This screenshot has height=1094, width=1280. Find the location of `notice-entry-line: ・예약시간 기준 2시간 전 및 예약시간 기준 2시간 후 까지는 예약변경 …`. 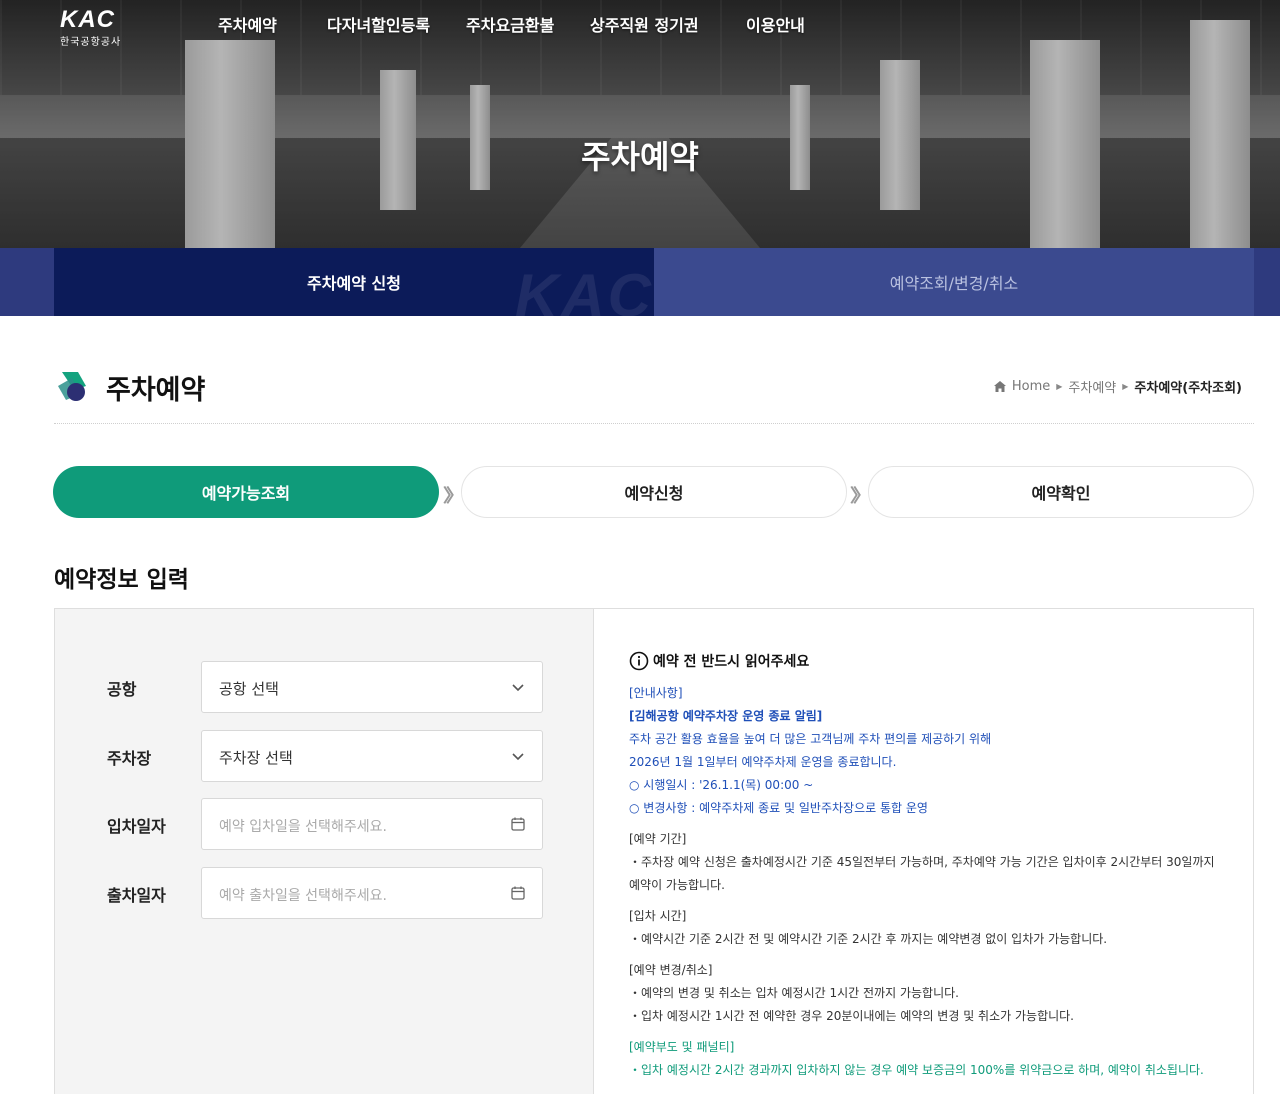

notice-entry-line: ・예약시간 기준 2시간 전 및 예약시간 기준 2시간 후 까지는 예약변경 … is located at coordinates (868, 939).